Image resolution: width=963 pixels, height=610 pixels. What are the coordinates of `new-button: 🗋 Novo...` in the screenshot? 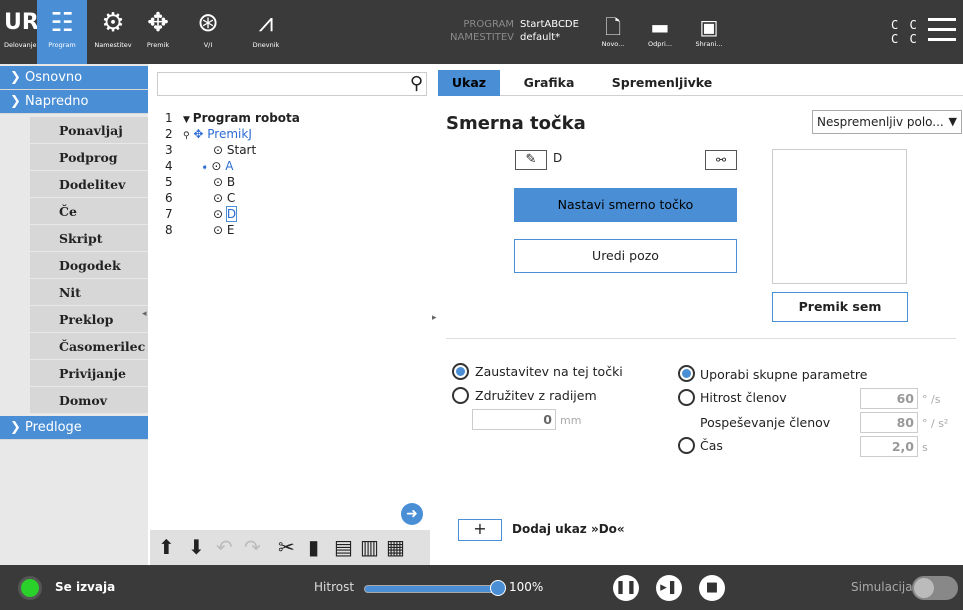 It's located at (613, 31).